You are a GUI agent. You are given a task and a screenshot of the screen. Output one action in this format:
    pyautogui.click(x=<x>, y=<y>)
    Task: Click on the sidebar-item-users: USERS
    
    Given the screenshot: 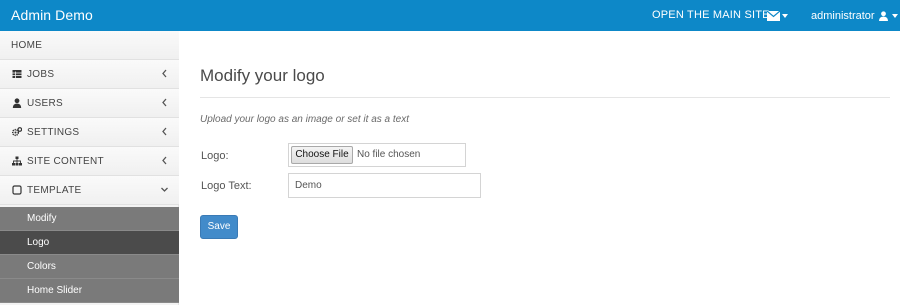 What is the action you would take?
    pyautogui.click(x=89, y=103)
    